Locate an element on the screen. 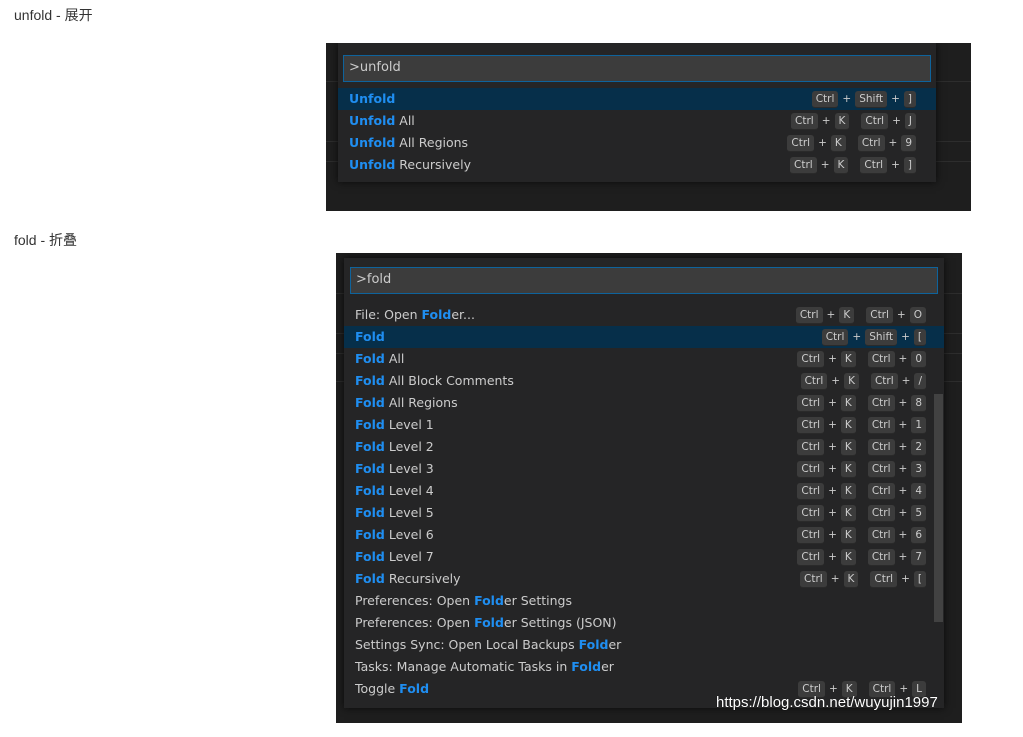  command-prefix: File: Open is located at coordinates (388, 314).